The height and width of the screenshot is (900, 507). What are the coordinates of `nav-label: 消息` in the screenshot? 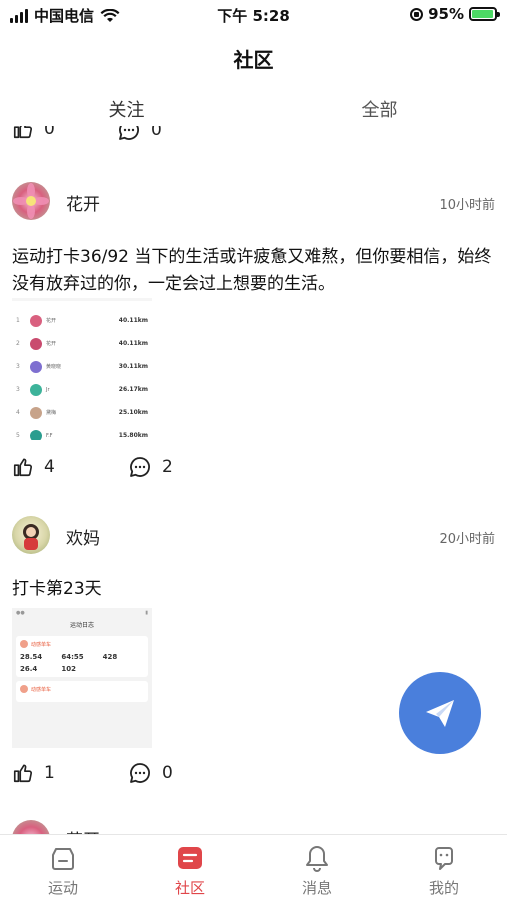 It's located at (316, 888).